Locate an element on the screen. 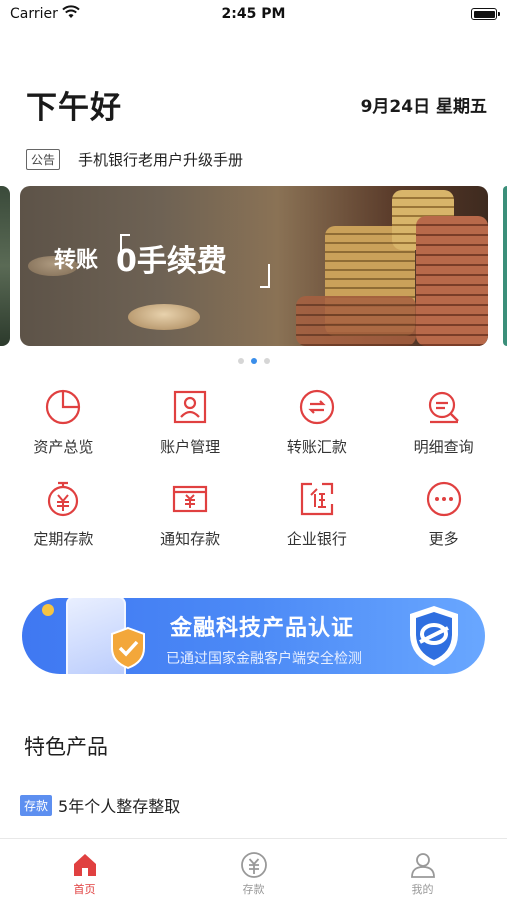 This screenshot has width=507, height=901. notice-bar: 公告 手机银行老用户升级手册 is located at coordinates (134, 159).